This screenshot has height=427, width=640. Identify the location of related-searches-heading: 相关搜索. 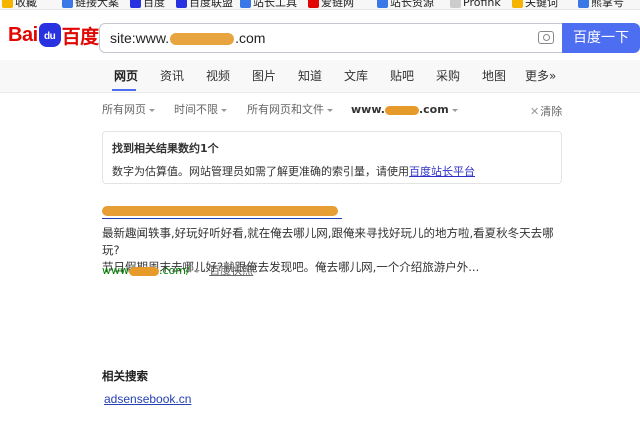
(125, 376).